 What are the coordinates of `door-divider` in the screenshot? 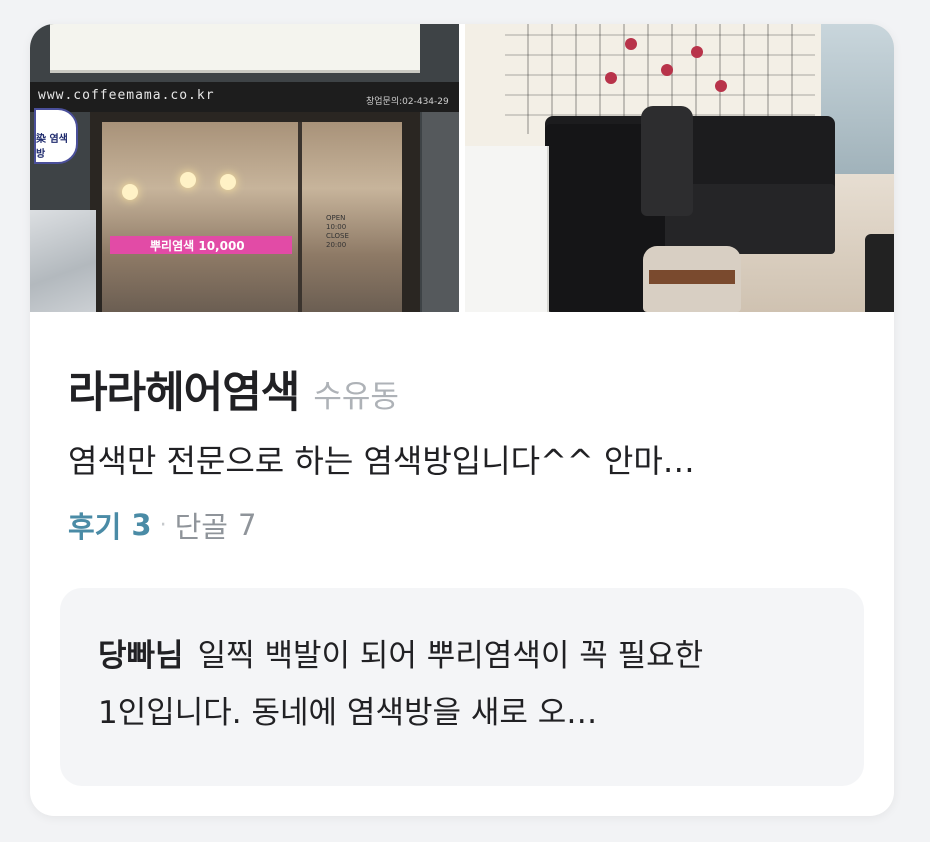 It's located at (300, 217).